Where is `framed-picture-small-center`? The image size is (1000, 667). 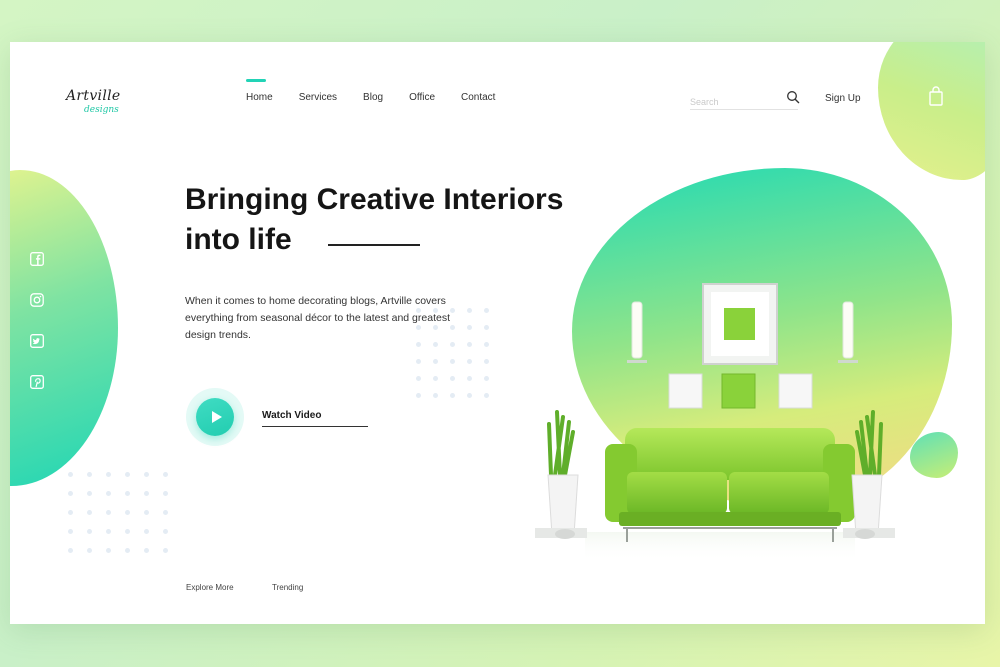 framed-picture-small-center is located at coordinates (738, 391).